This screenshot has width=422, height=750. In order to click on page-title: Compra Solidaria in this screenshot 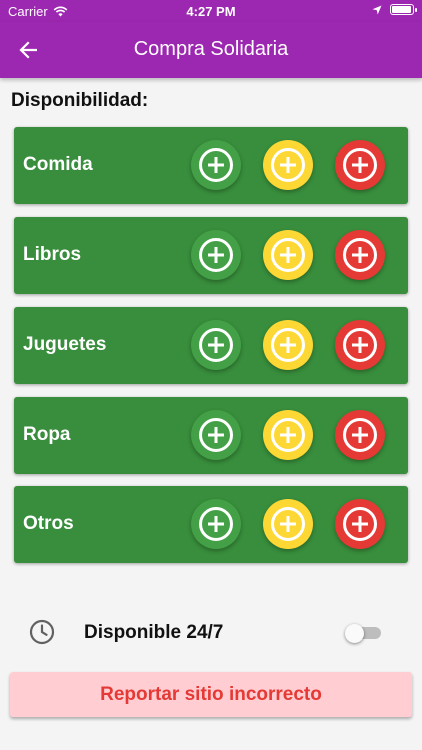, I will do `click(211, 49)`.